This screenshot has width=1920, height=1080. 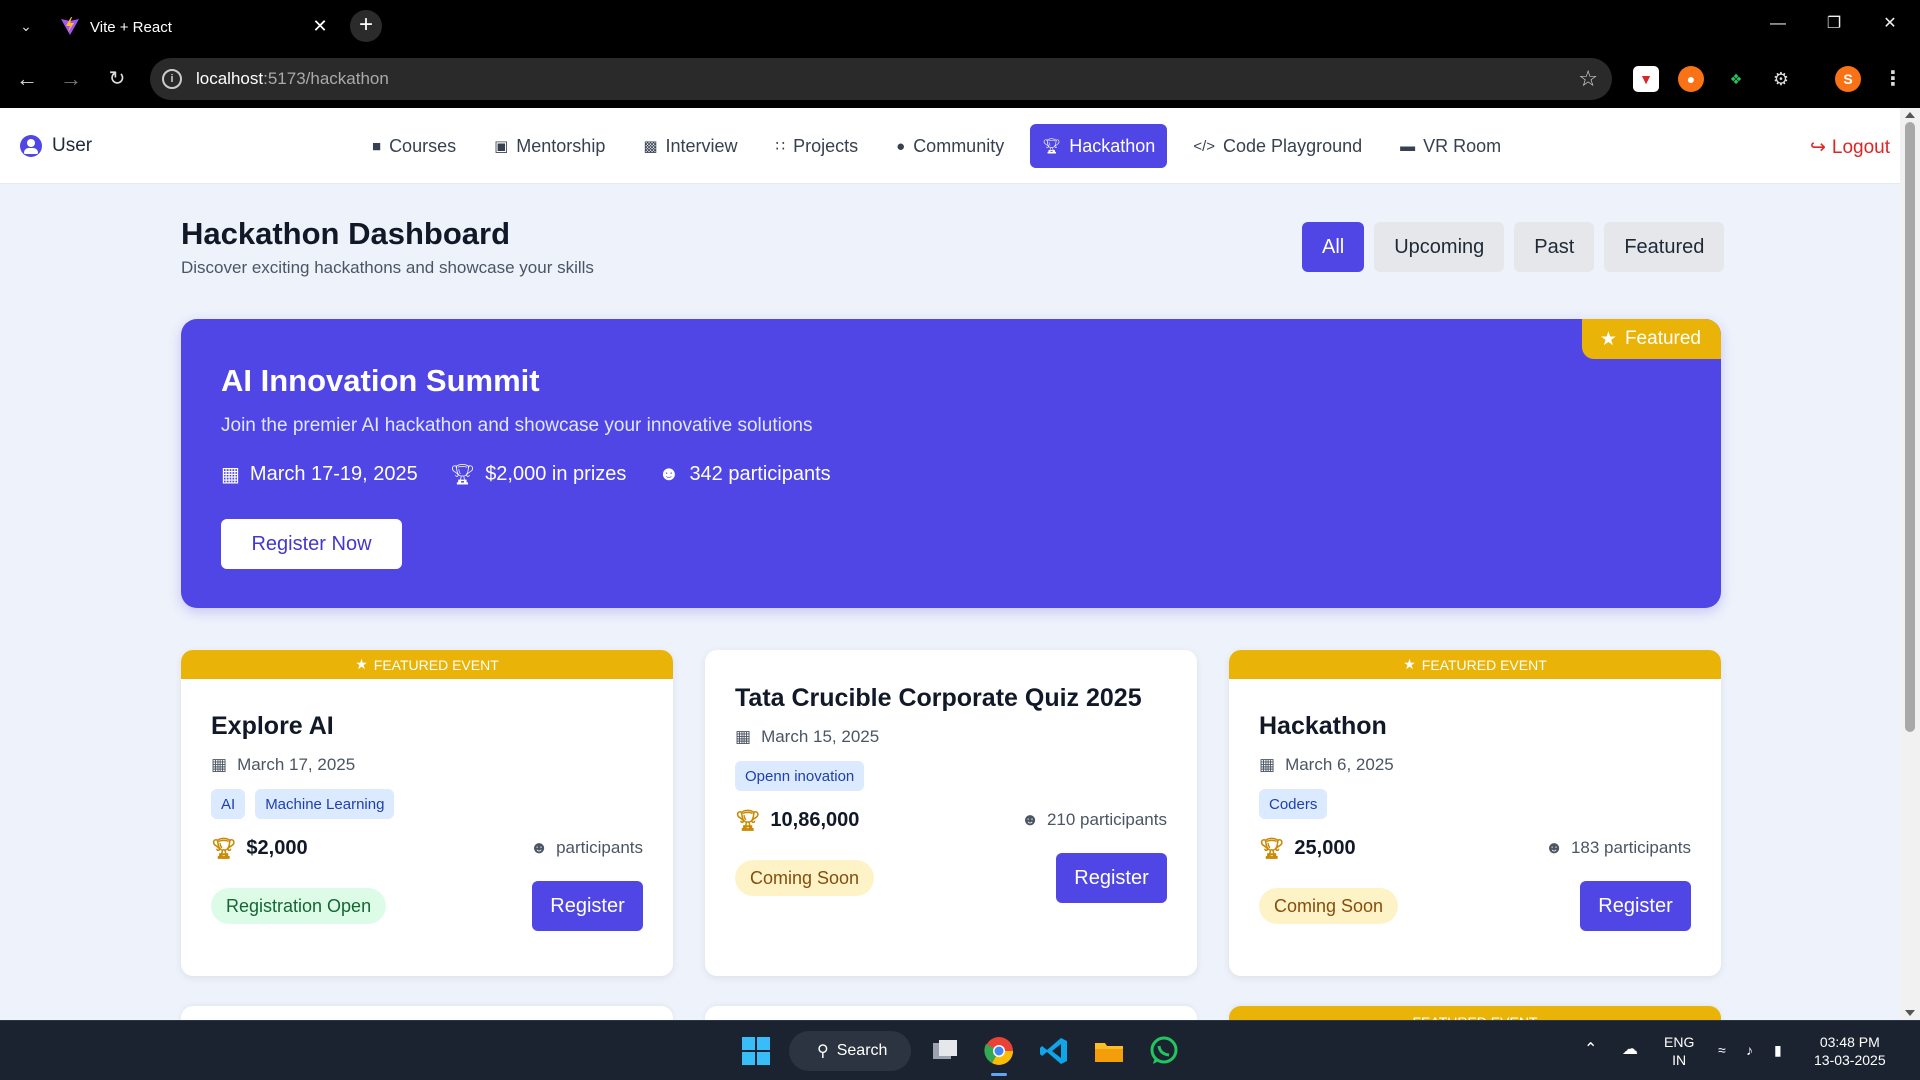 What do you see at coordinates (1893, 79) in the screenshot?
I see `browser-menu-icon: ⋮` at bounding box center [1893, 79].